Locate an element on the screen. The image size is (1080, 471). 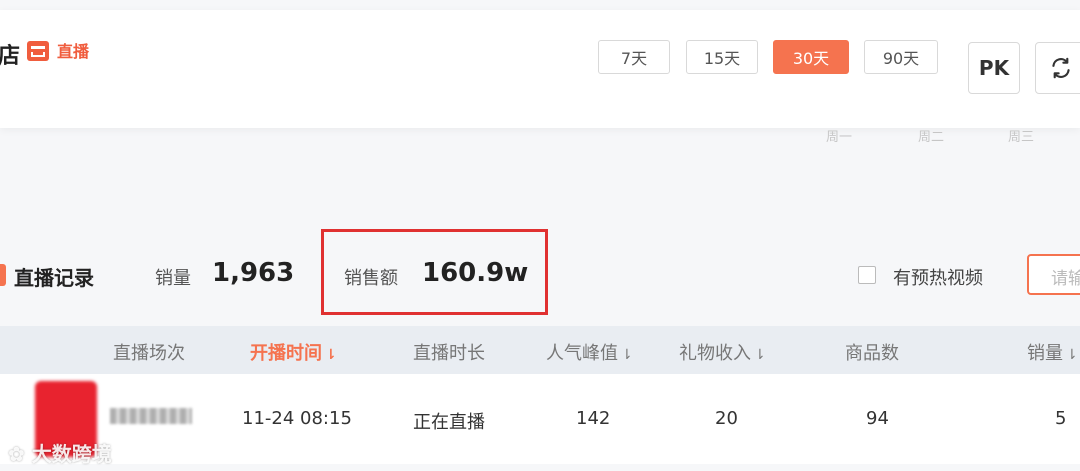
preheat-video-label: 有预热视频 is located at coordinates (938, 278).